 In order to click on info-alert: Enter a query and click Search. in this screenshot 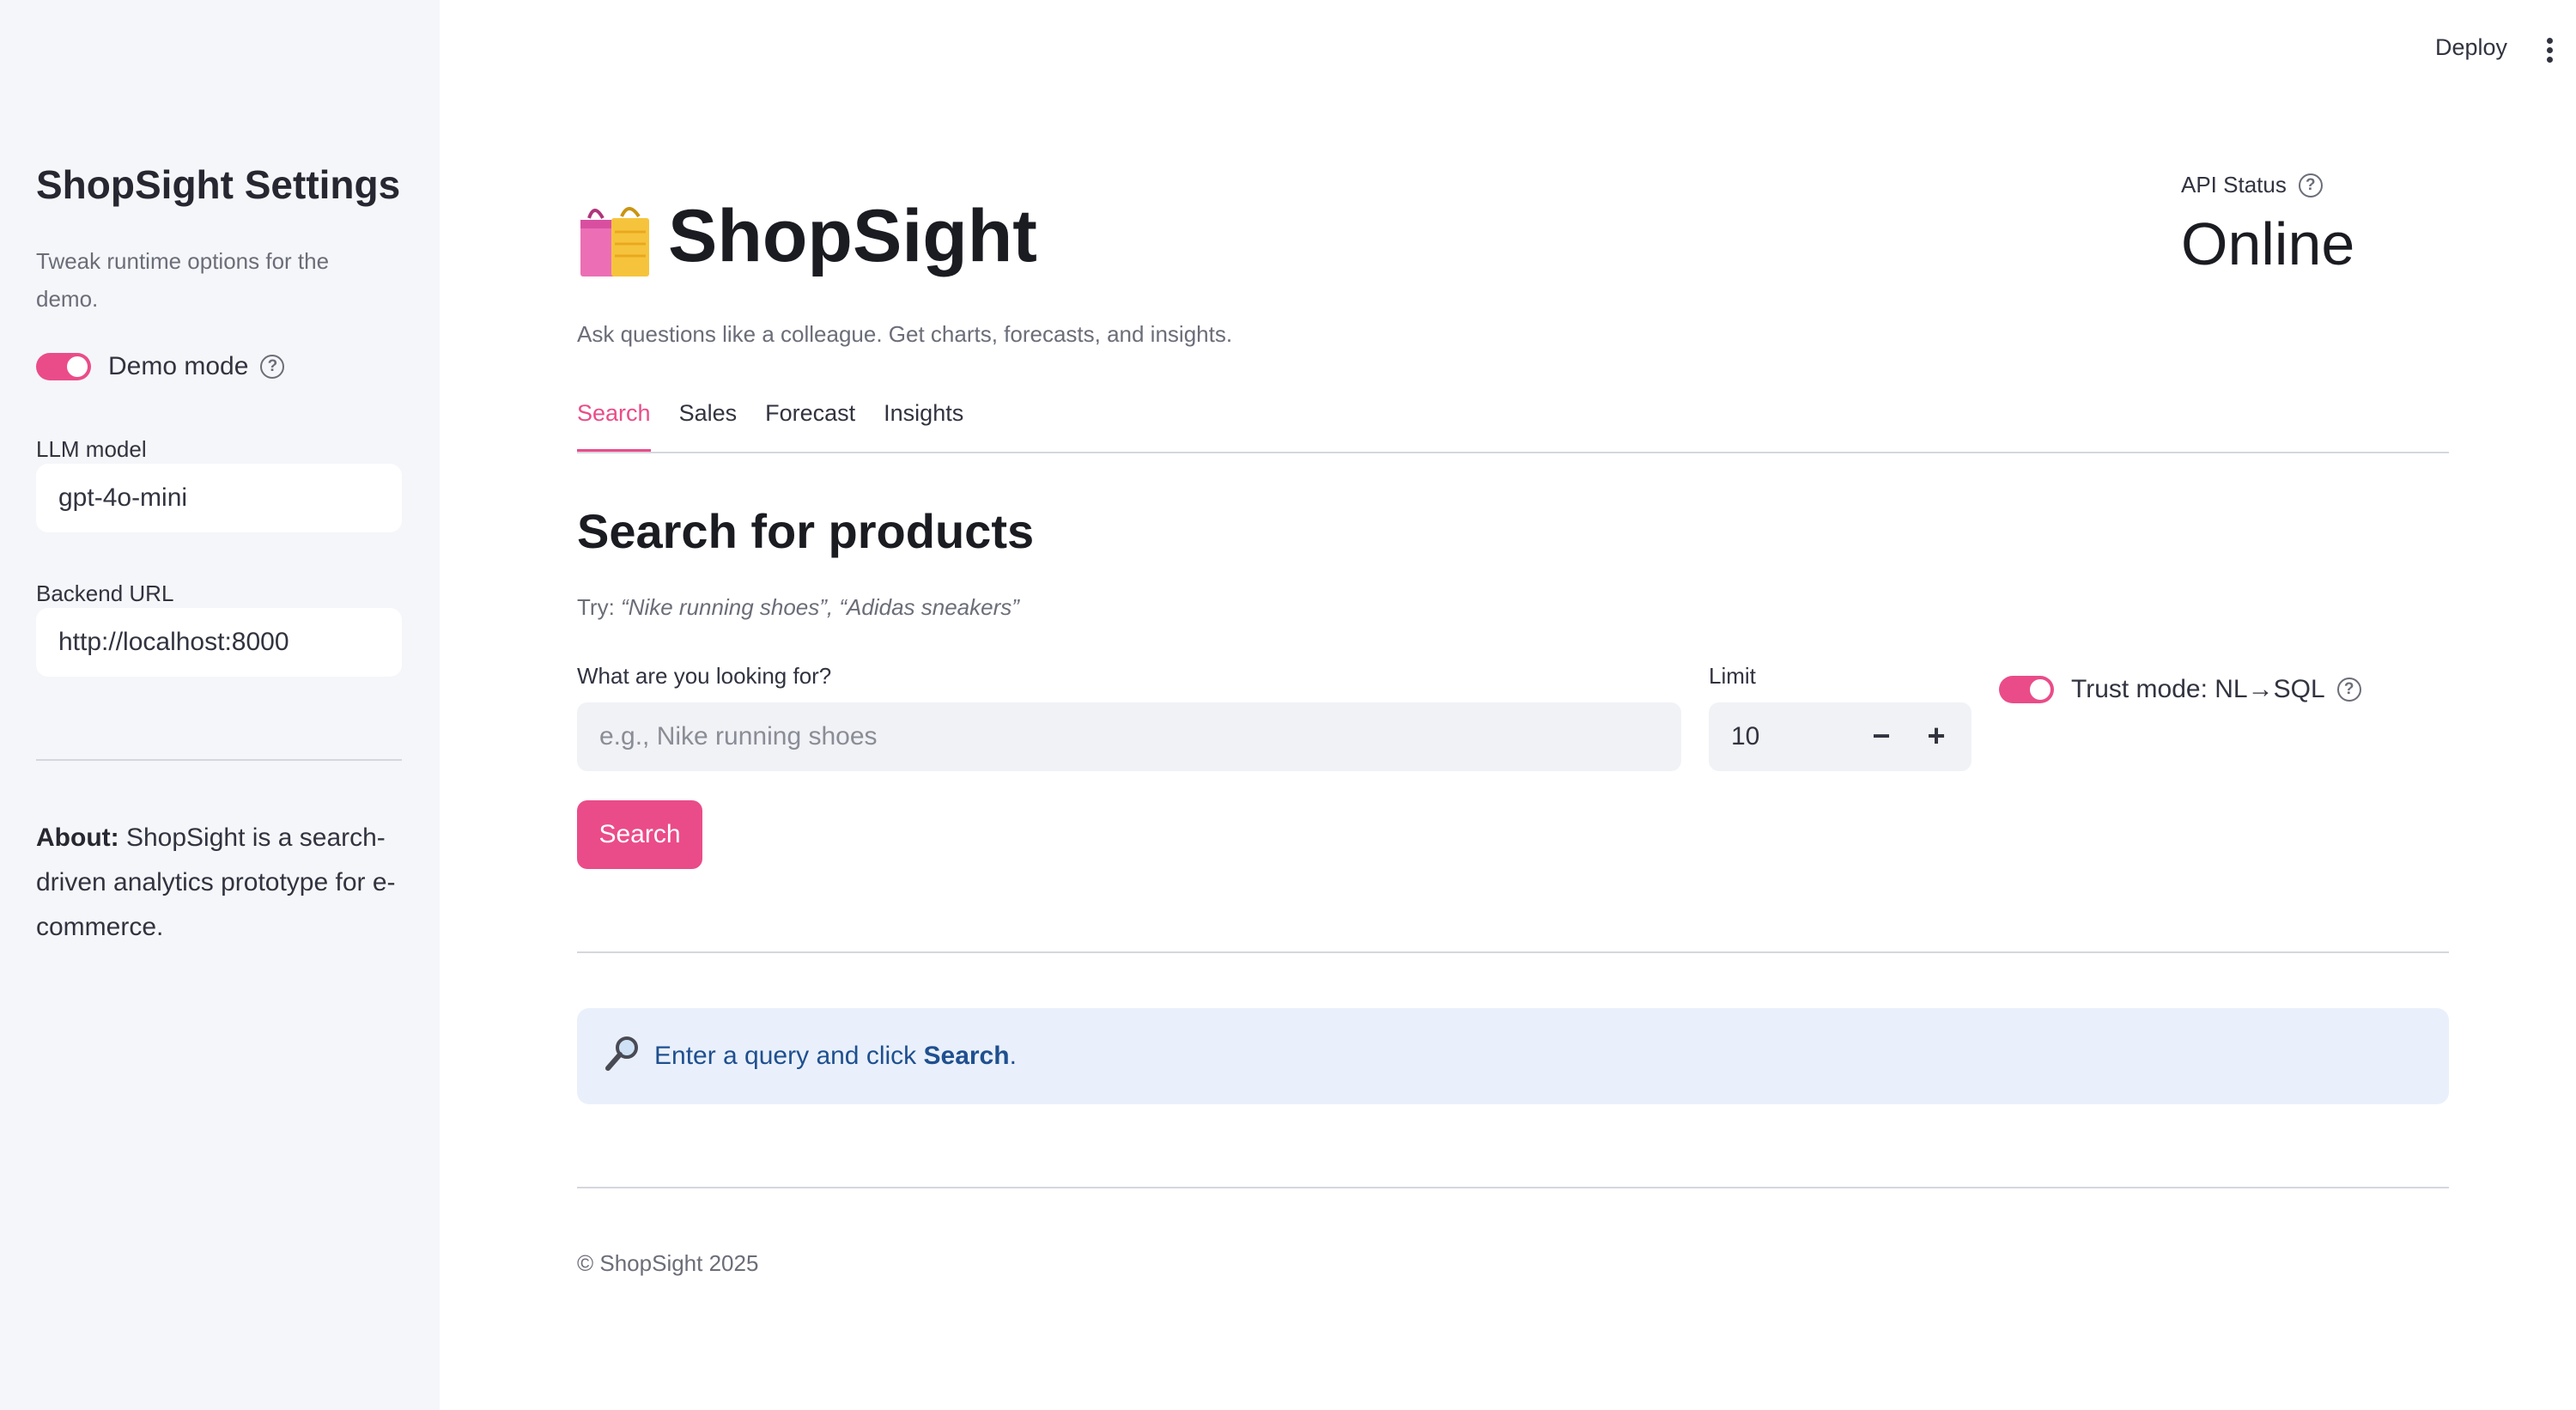, I will do `click(1513, 1056)`.